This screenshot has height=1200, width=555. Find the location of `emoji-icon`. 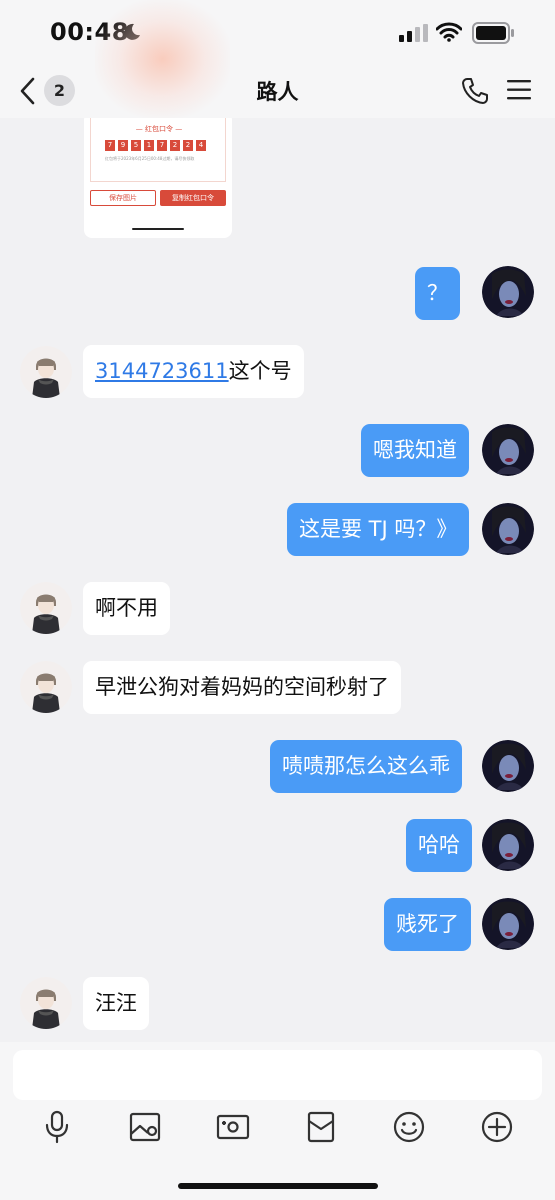

emoji-icon is located at coordinates (409, 1127).